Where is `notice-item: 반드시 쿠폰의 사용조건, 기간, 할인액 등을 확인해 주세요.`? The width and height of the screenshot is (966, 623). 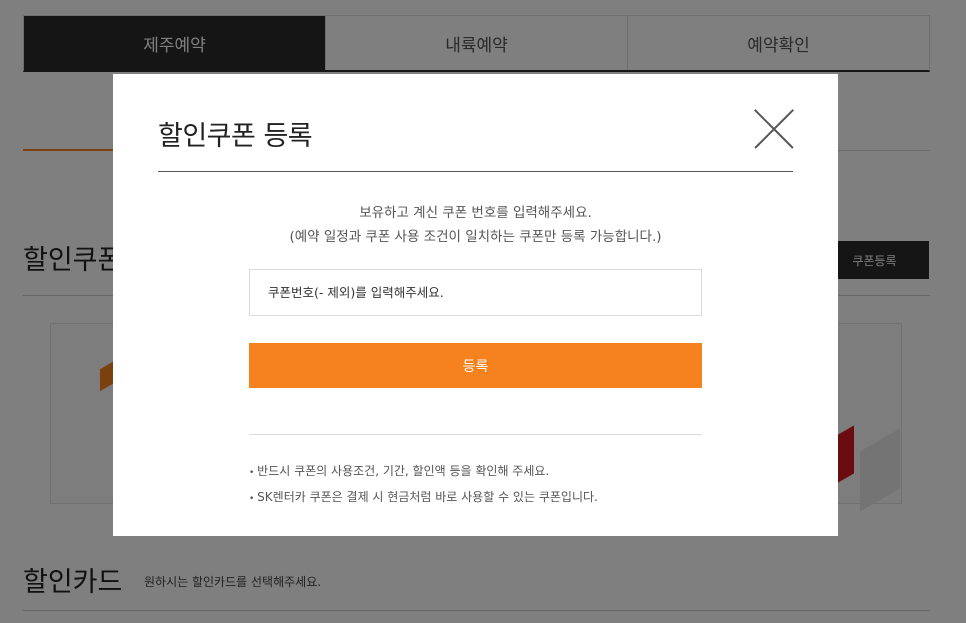 notice-item: 반드시 쿠폰의 사용조건, 기간, 할인액 등을 확인해 주세요. is located at coordinates (423, 472).